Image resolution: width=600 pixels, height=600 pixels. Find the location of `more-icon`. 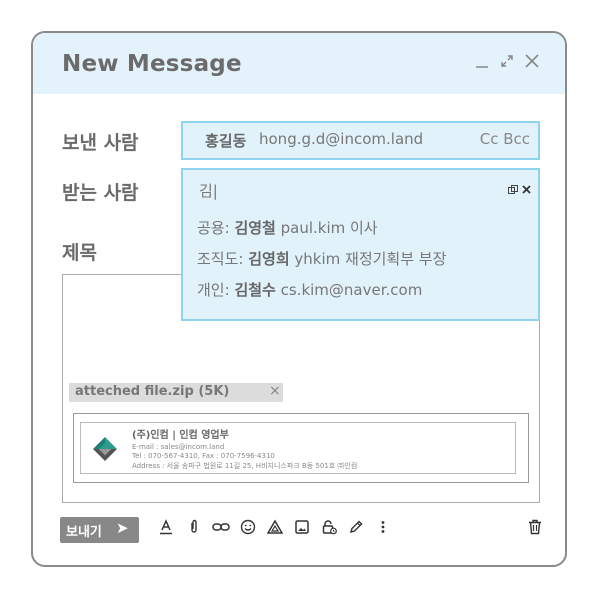

more-icon is located at coordinates (383, 529).